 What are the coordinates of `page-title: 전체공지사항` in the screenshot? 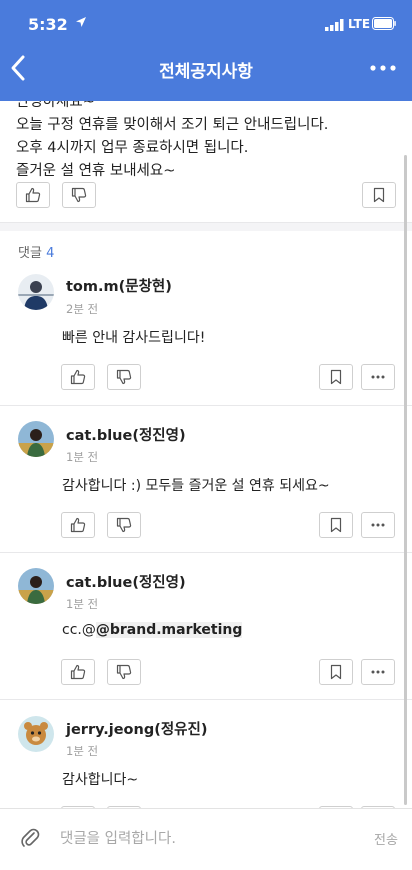 It's located at (206, 72).